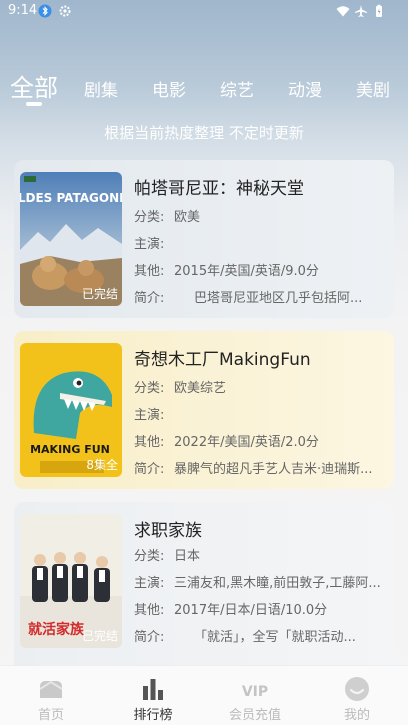 This screenshot has height=725, width=408. What do you see at coordinates (373, 88) in the screenshot?
I see `tab-us-series: 美剧` at bounding box center [373, 88].